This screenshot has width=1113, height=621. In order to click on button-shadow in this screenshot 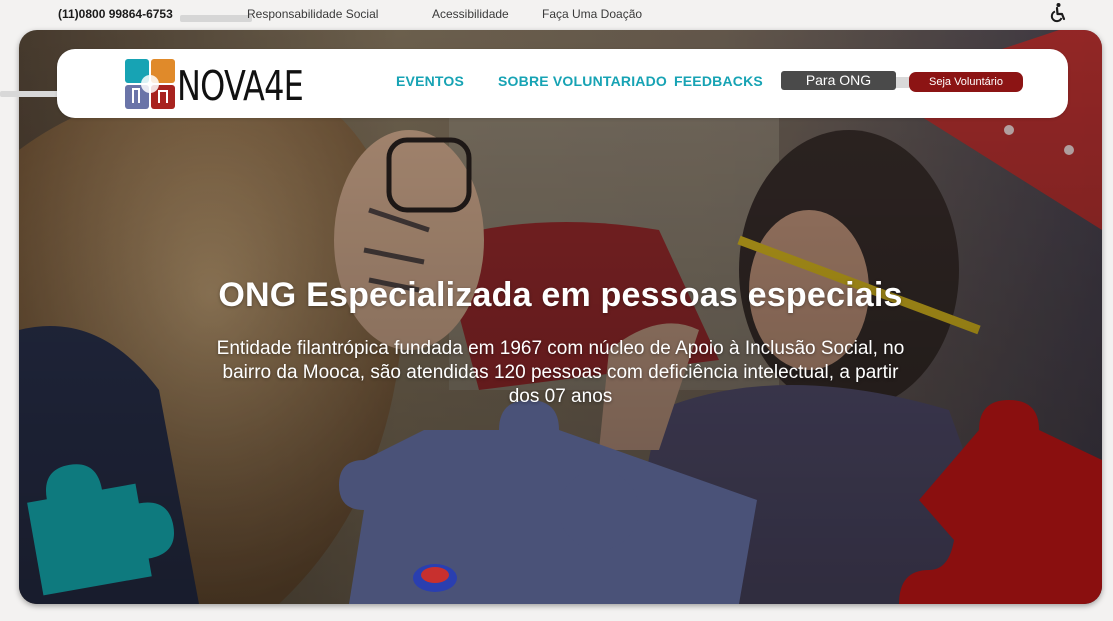, I will do `click(902, 82)`.